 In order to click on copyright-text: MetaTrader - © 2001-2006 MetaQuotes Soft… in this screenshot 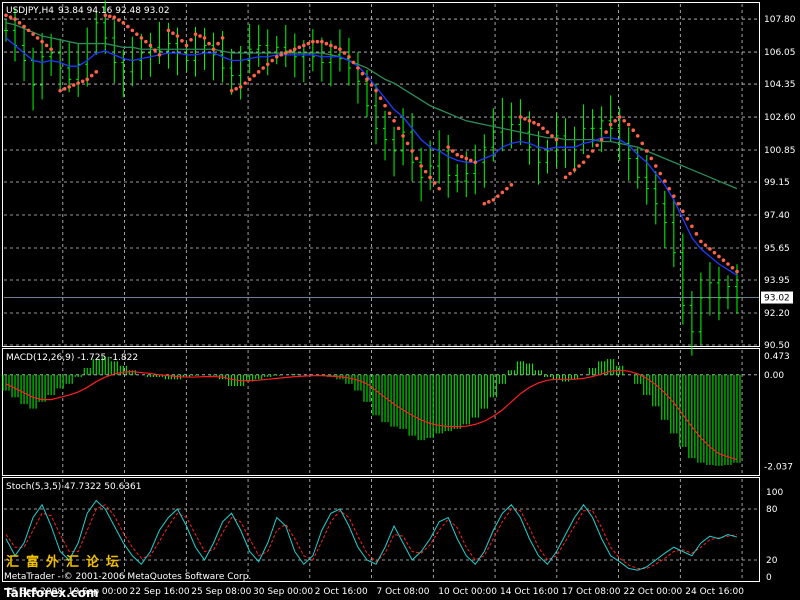, I will do `click(127, 577)`.